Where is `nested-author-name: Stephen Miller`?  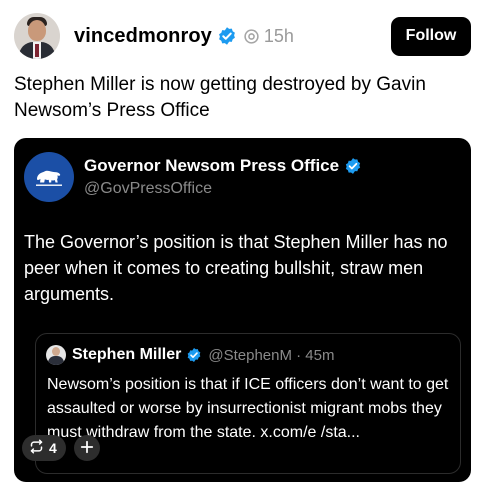 nested-author-name: Stephen Miller is located at coordinates (126, 355).